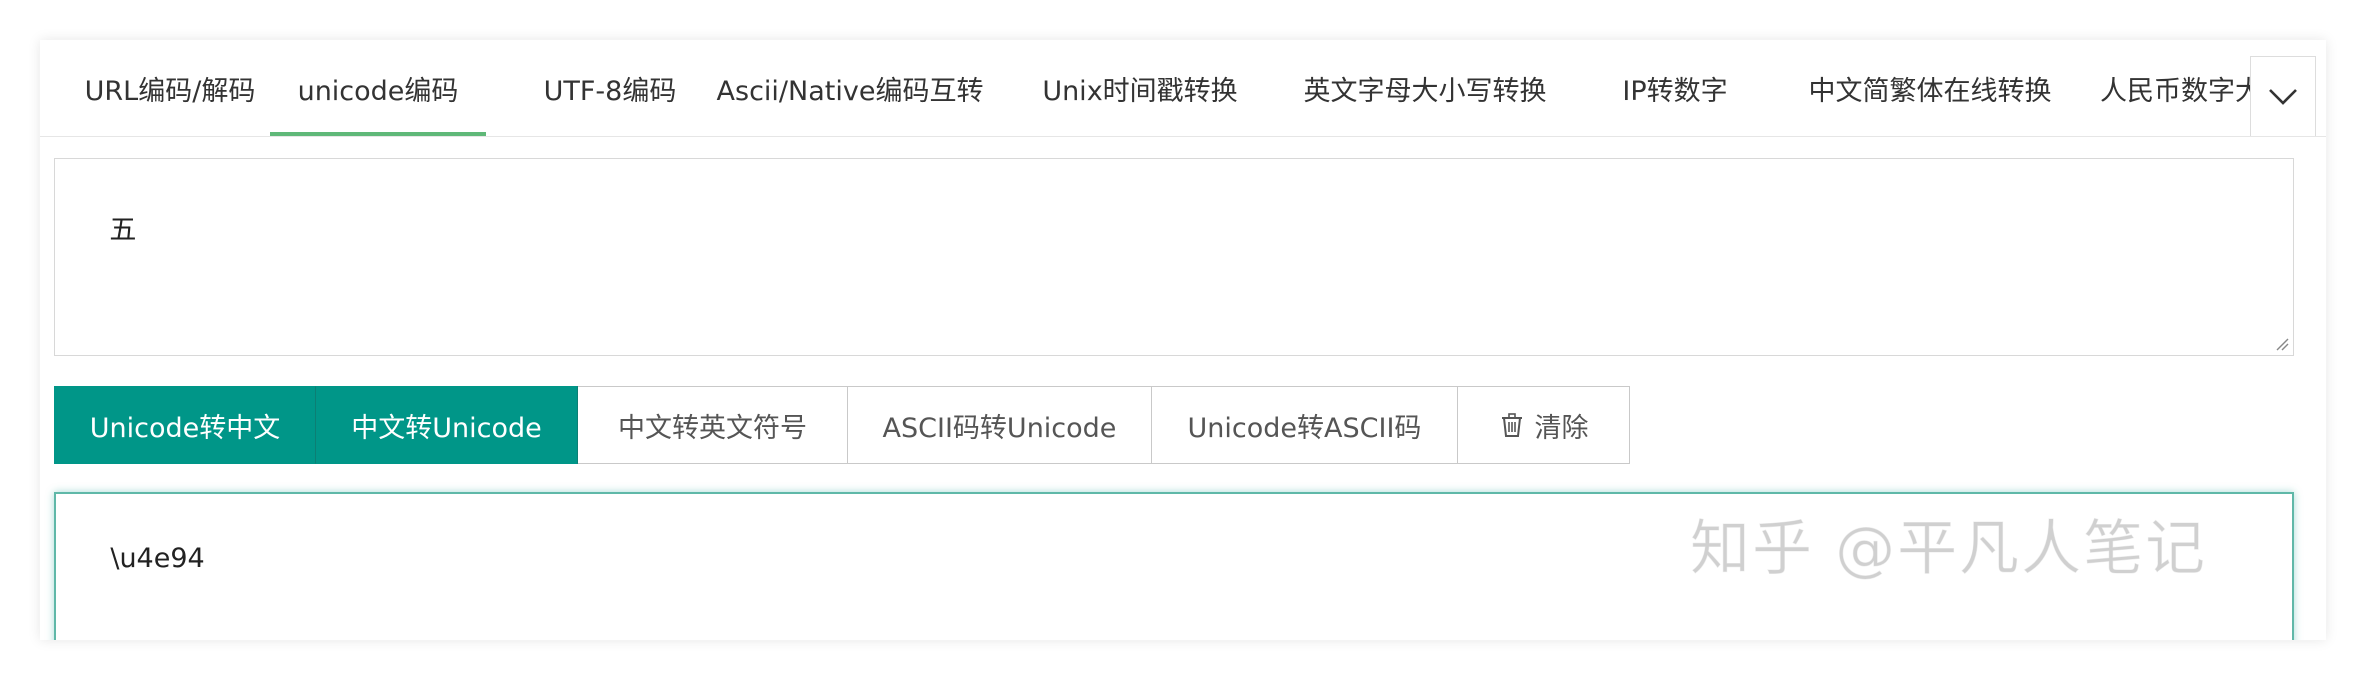 The image size is (2366, 682). What do you see at coordinates (2181, 91) in the screenshot?
I see `tab-label: 人民币数字大` at bounding box center [2181, 91].